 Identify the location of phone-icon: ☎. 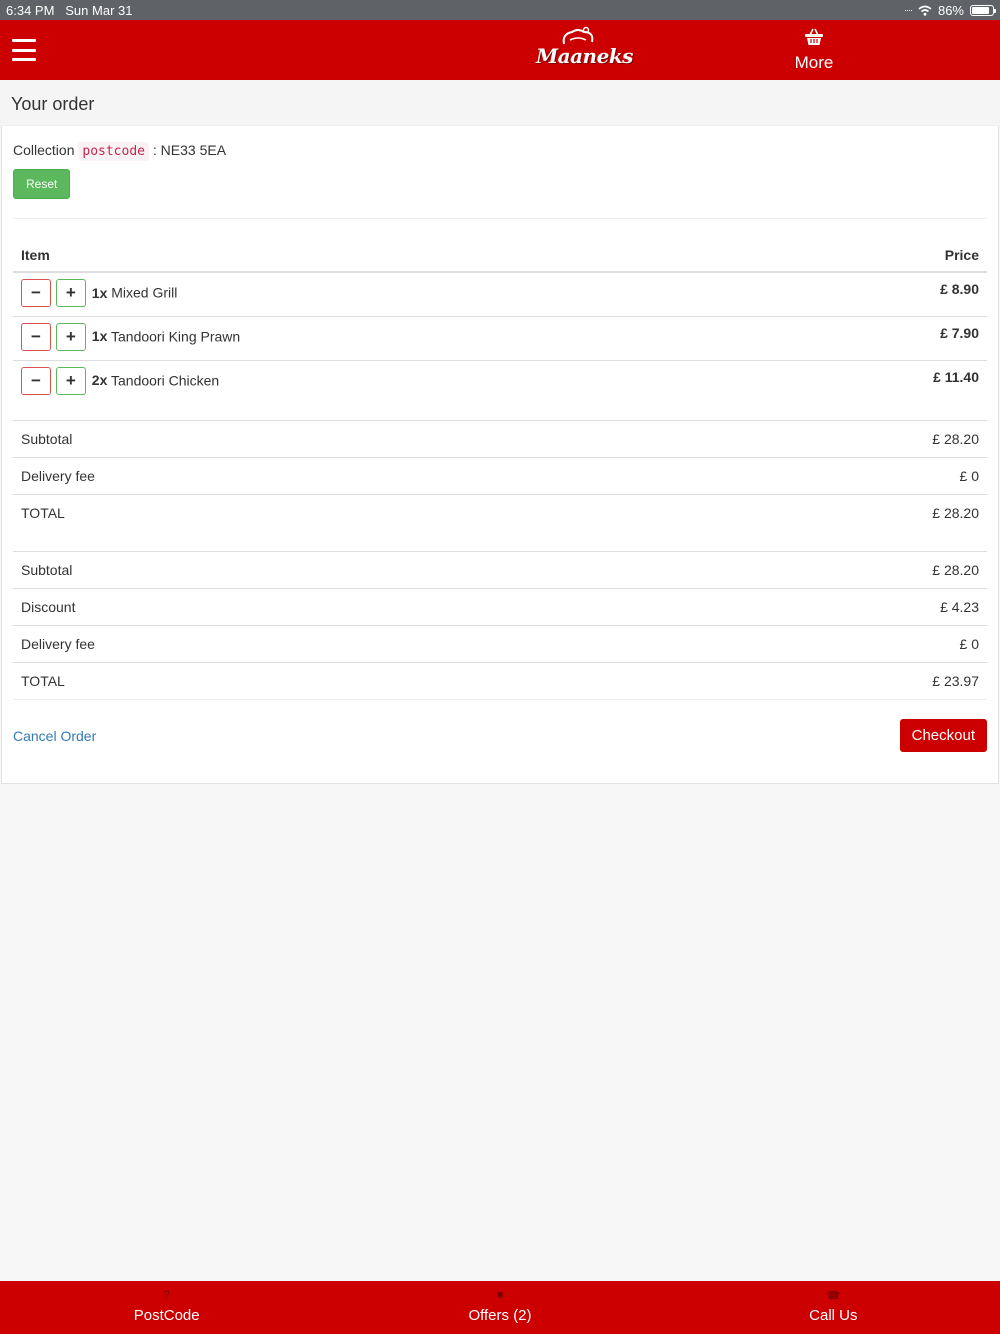
(833, 1296).